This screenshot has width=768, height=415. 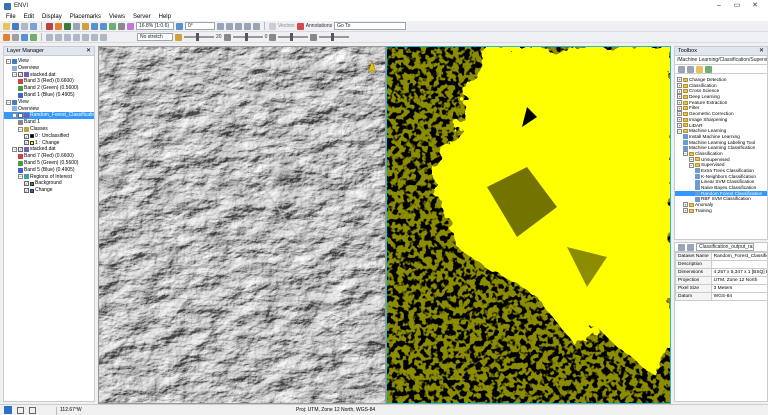 What do you see at coordinates (49, 170) in the screenshot?
I see `layer-tree-item: Band 5 (Blue) (0.4905)` at bounding box center [49, 170].